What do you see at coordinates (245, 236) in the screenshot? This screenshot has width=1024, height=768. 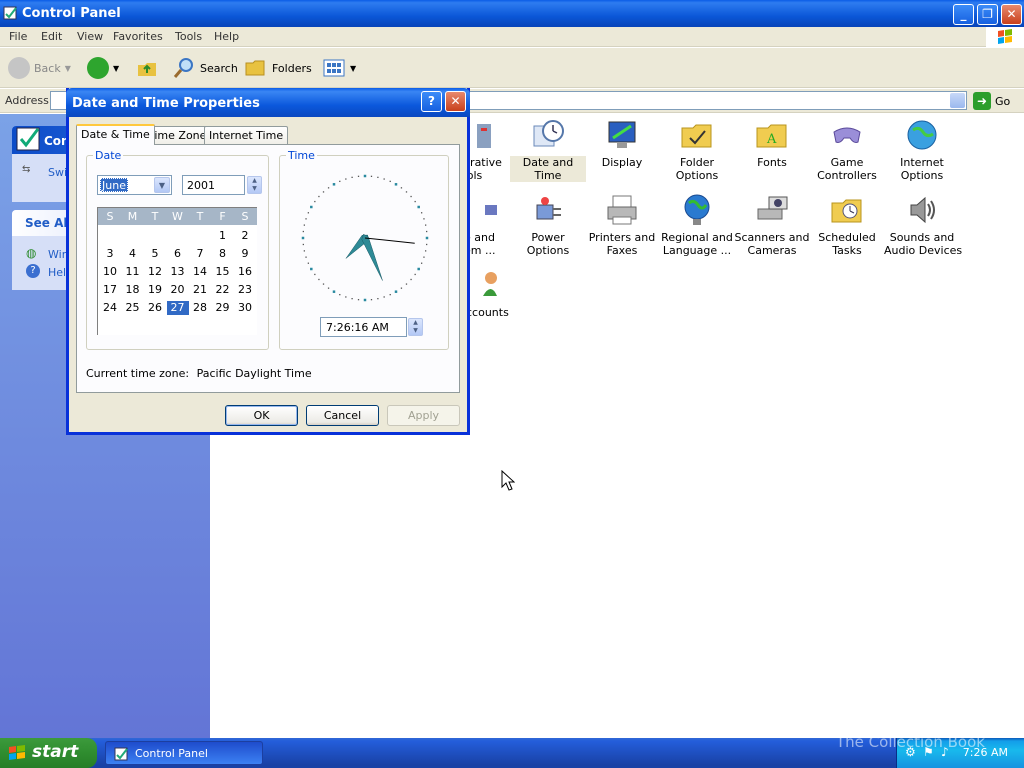 I see `calendar-day: 2` at bounding box center [245, 236].